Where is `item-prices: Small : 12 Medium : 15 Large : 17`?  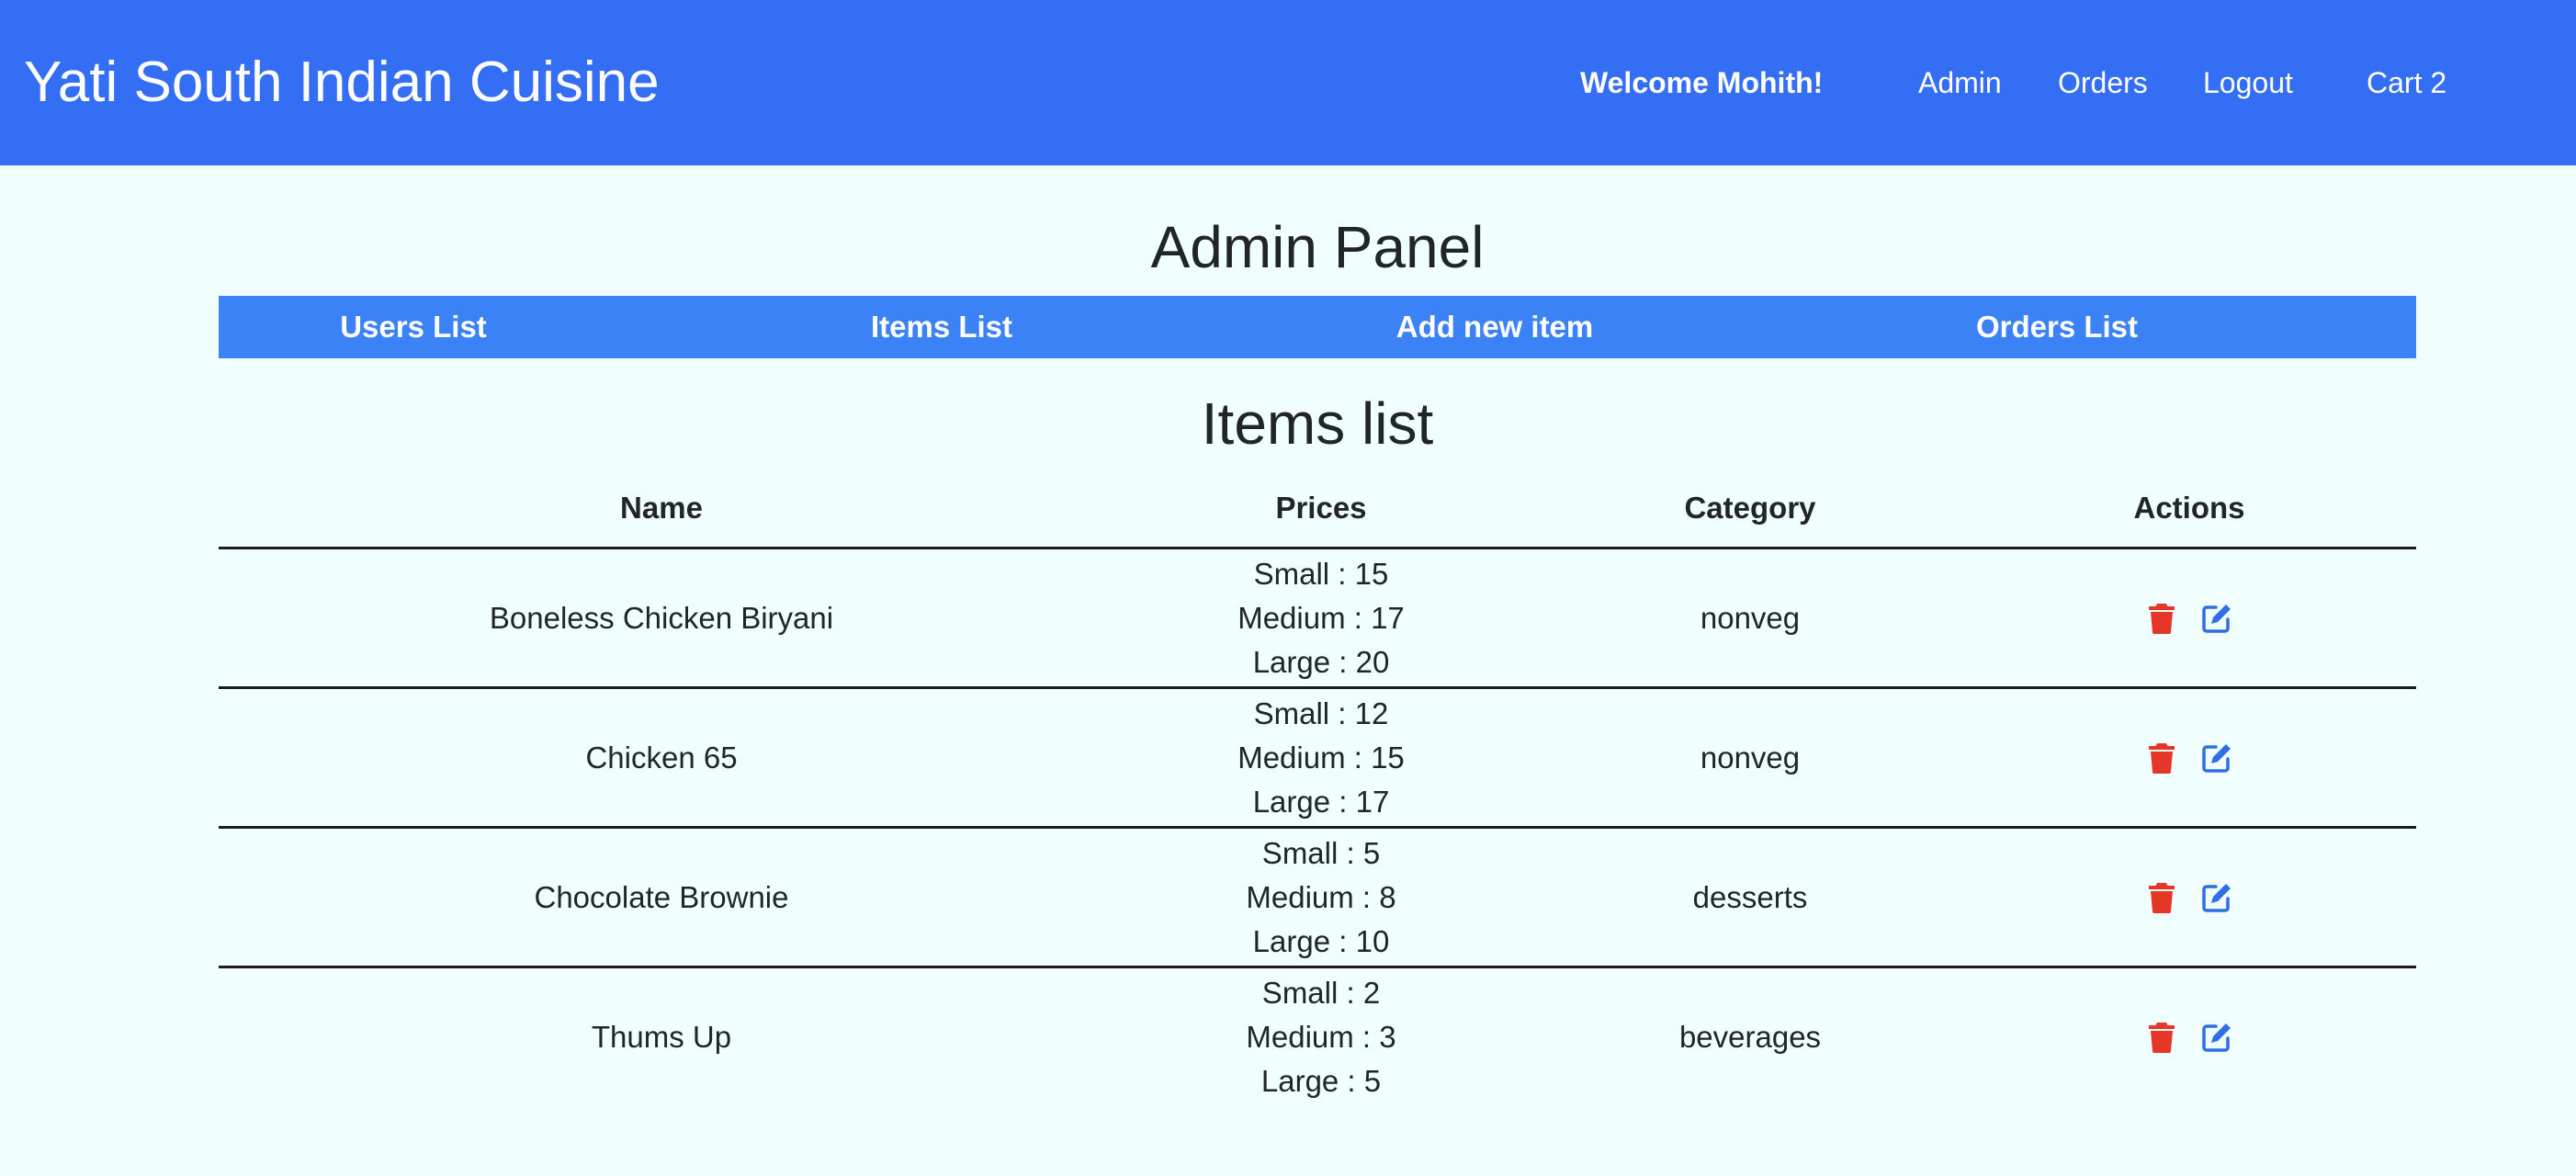
item-prices: Small : 12 Medium : 15 Large : 17 is located at coordinates (1321, 758).